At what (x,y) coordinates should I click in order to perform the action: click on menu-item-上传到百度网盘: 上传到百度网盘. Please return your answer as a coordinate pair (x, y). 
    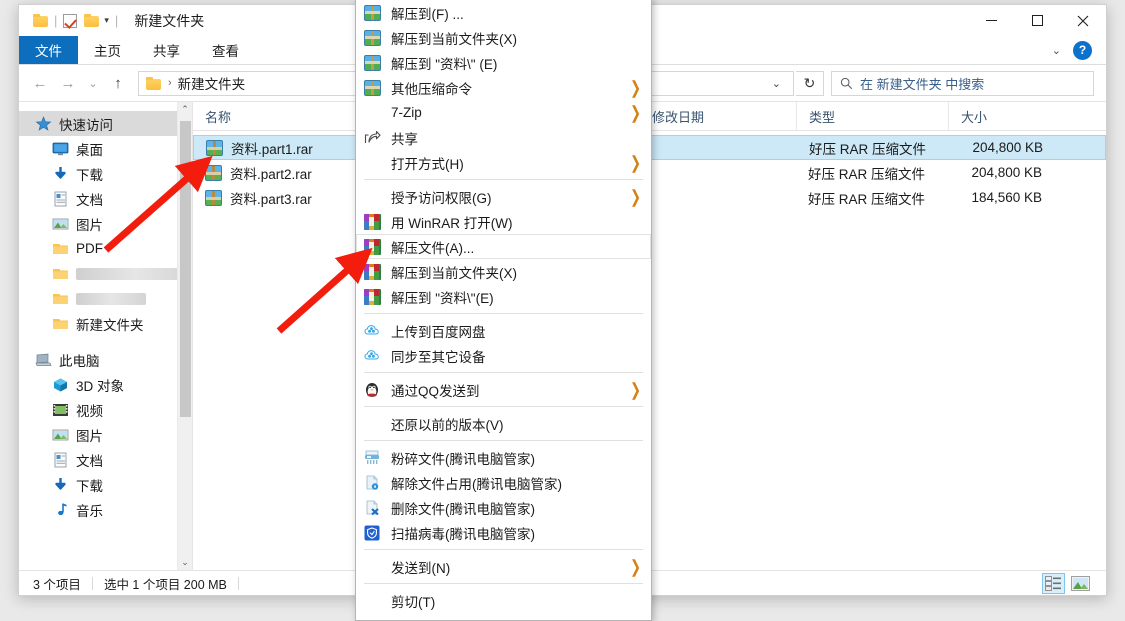
    Looking at the image, I should click on (503, 330).